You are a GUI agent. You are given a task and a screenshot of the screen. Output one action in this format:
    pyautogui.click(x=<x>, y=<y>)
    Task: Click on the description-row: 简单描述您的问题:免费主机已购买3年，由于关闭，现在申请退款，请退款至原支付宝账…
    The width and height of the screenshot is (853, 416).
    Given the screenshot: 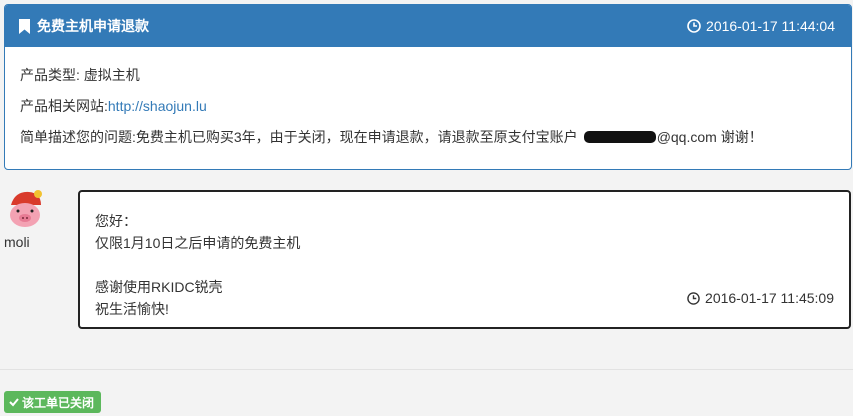 What is the action you would take?
    pyautogui.click(x=428, y=137)
    